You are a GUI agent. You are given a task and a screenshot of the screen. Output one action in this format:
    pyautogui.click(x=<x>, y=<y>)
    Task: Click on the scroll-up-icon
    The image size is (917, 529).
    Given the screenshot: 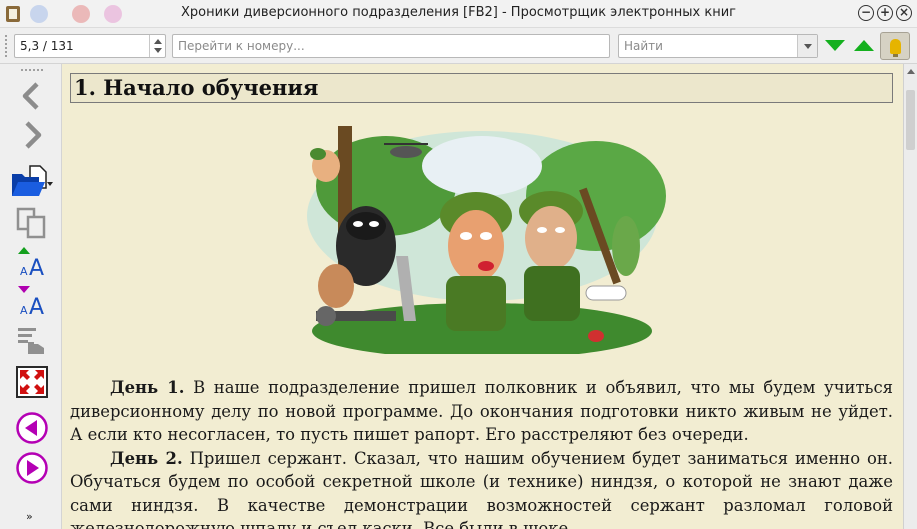 What is the action you would take?
    pyautogui.click(x=911, y=71)
    